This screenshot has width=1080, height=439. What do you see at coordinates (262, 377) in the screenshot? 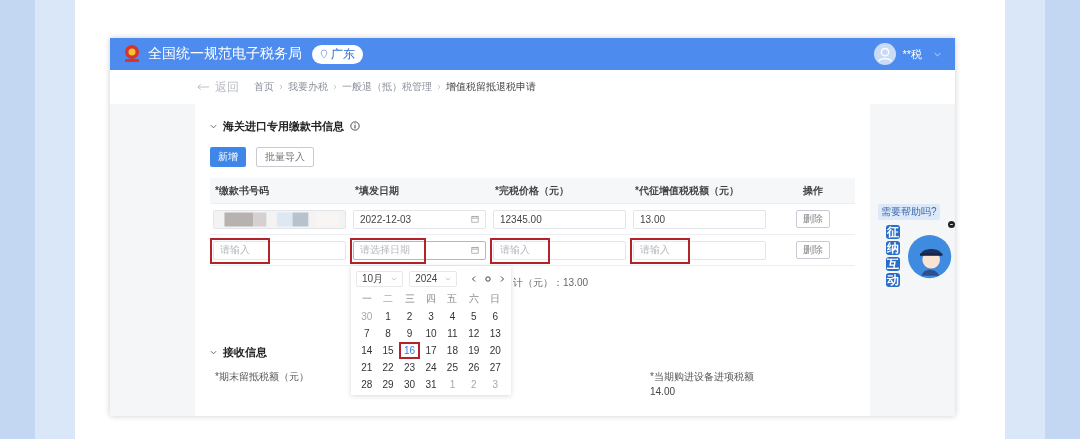
I see `field-label: *期末留抵税额（元）` at bounding box center [262, 377].